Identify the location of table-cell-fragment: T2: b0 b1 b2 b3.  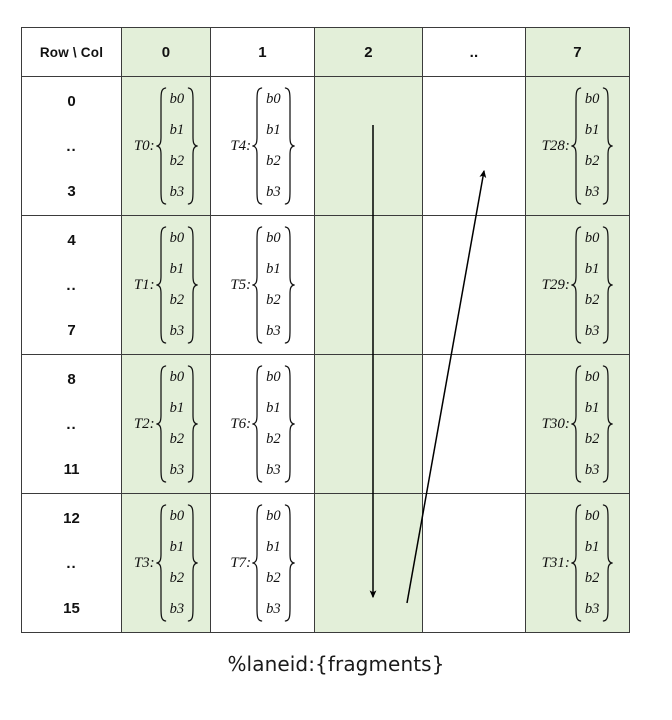
(166, 424).